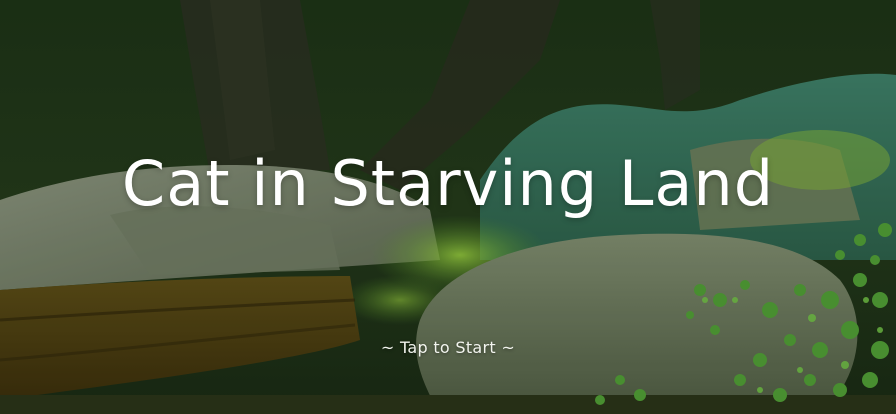  Describe the element at coordinates (448, 347) in the screenshot. I see `tap-to-start-prompt: ~ Tap to Start ~` at that location.